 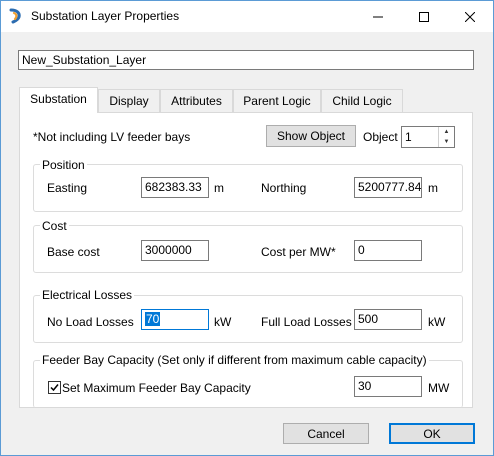 I want to click on no-load-losses-unit: kW, so click(x=223, y=322).